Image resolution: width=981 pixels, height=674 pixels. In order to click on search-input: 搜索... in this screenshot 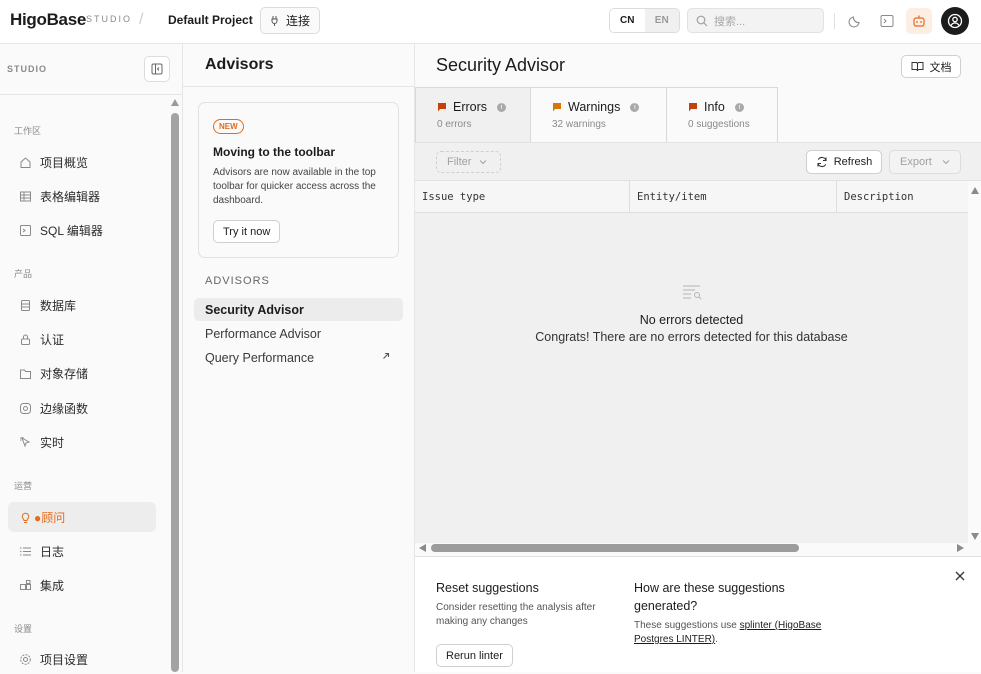, I will do `click(755, 20)`.